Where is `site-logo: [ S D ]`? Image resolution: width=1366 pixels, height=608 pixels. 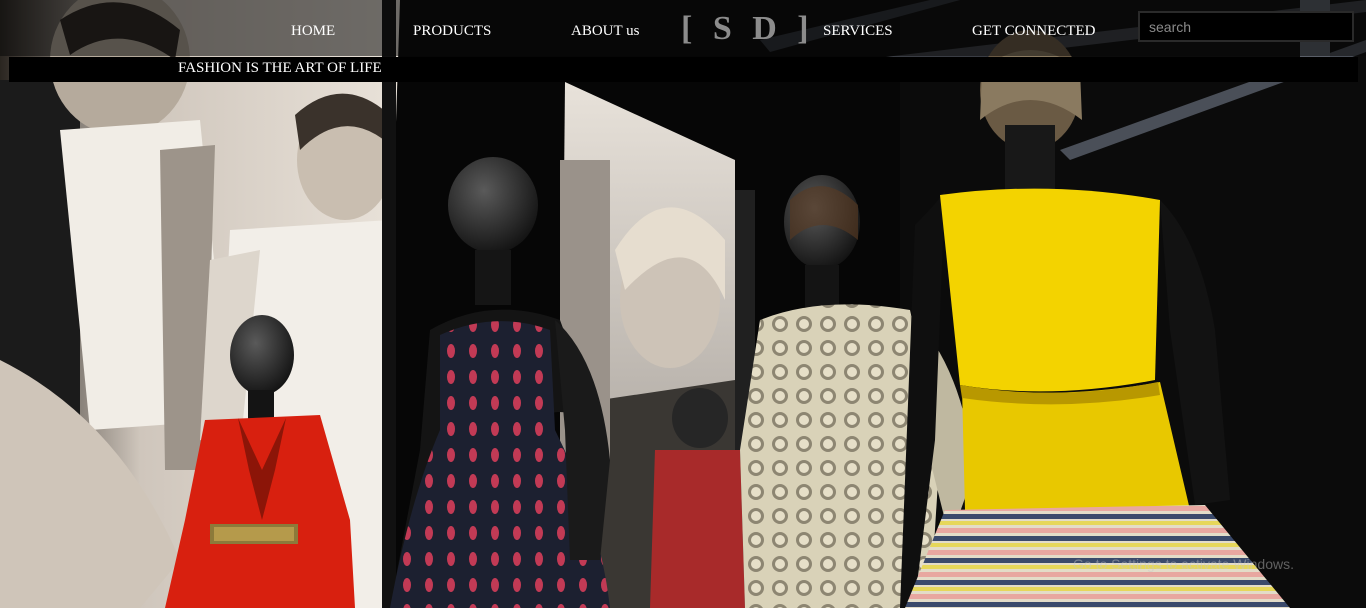
site-logo: [ S D ] is located at coordinates (748, 29).